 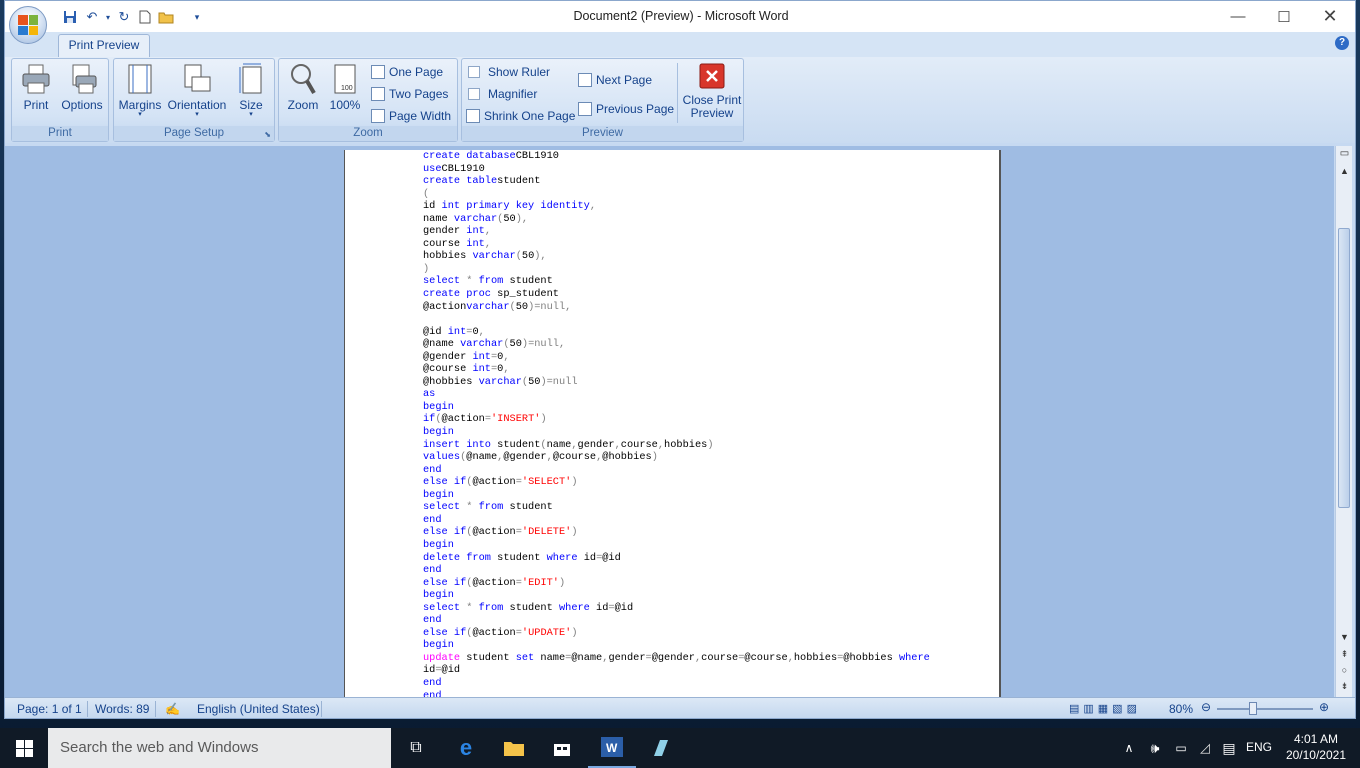 I want to click on minimize-button: —, so click(x=1238, y=16).